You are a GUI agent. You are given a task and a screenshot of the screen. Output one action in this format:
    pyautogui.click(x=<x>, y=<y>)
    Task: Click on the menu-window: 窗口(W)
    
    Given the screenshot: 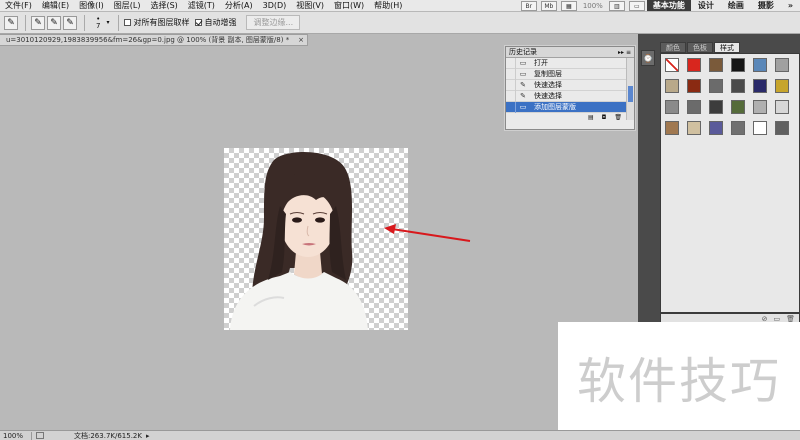 What is the action you would take?
    pyautogui.click(x=349, y=5)
    